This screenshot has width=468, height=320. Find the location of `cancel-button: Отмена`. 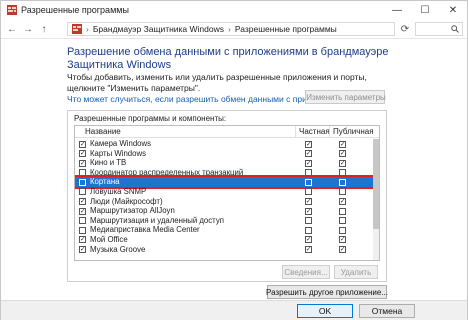

cancel-button: Отмена is located at coordinates (387, 311).